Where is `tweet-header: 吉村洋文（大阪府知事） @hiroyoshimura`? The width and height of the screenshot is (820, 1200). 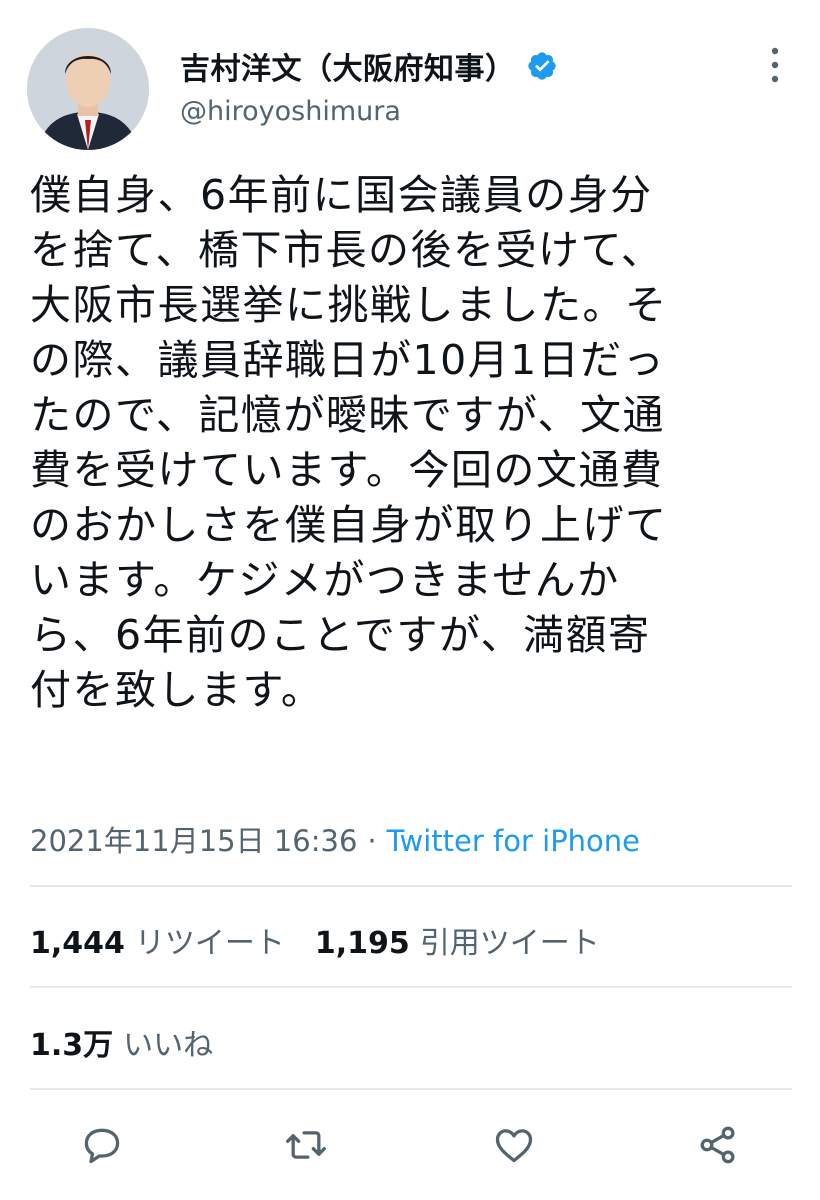
tweet-header: 吉村洋文（大阪府知事） @hiroyoshimura is located at coordinates (410, 80).